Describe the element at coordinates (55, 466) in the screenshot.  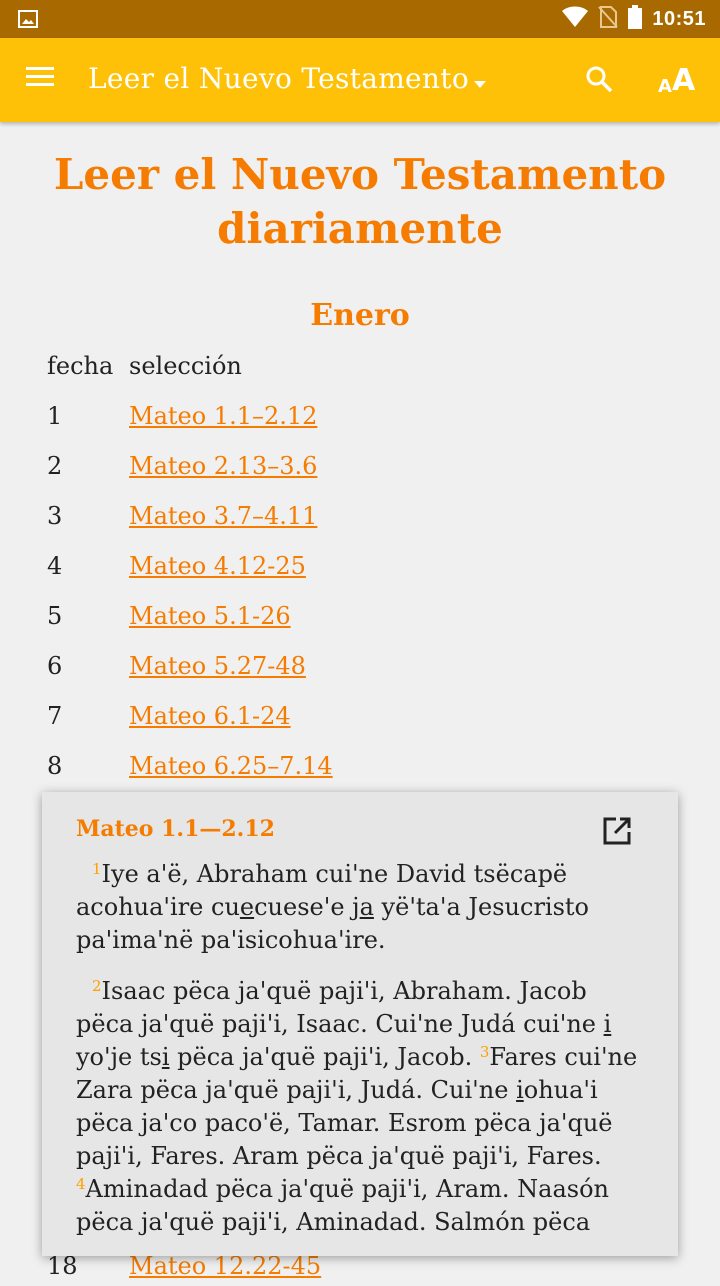
I see `day-number: 2` at that location.